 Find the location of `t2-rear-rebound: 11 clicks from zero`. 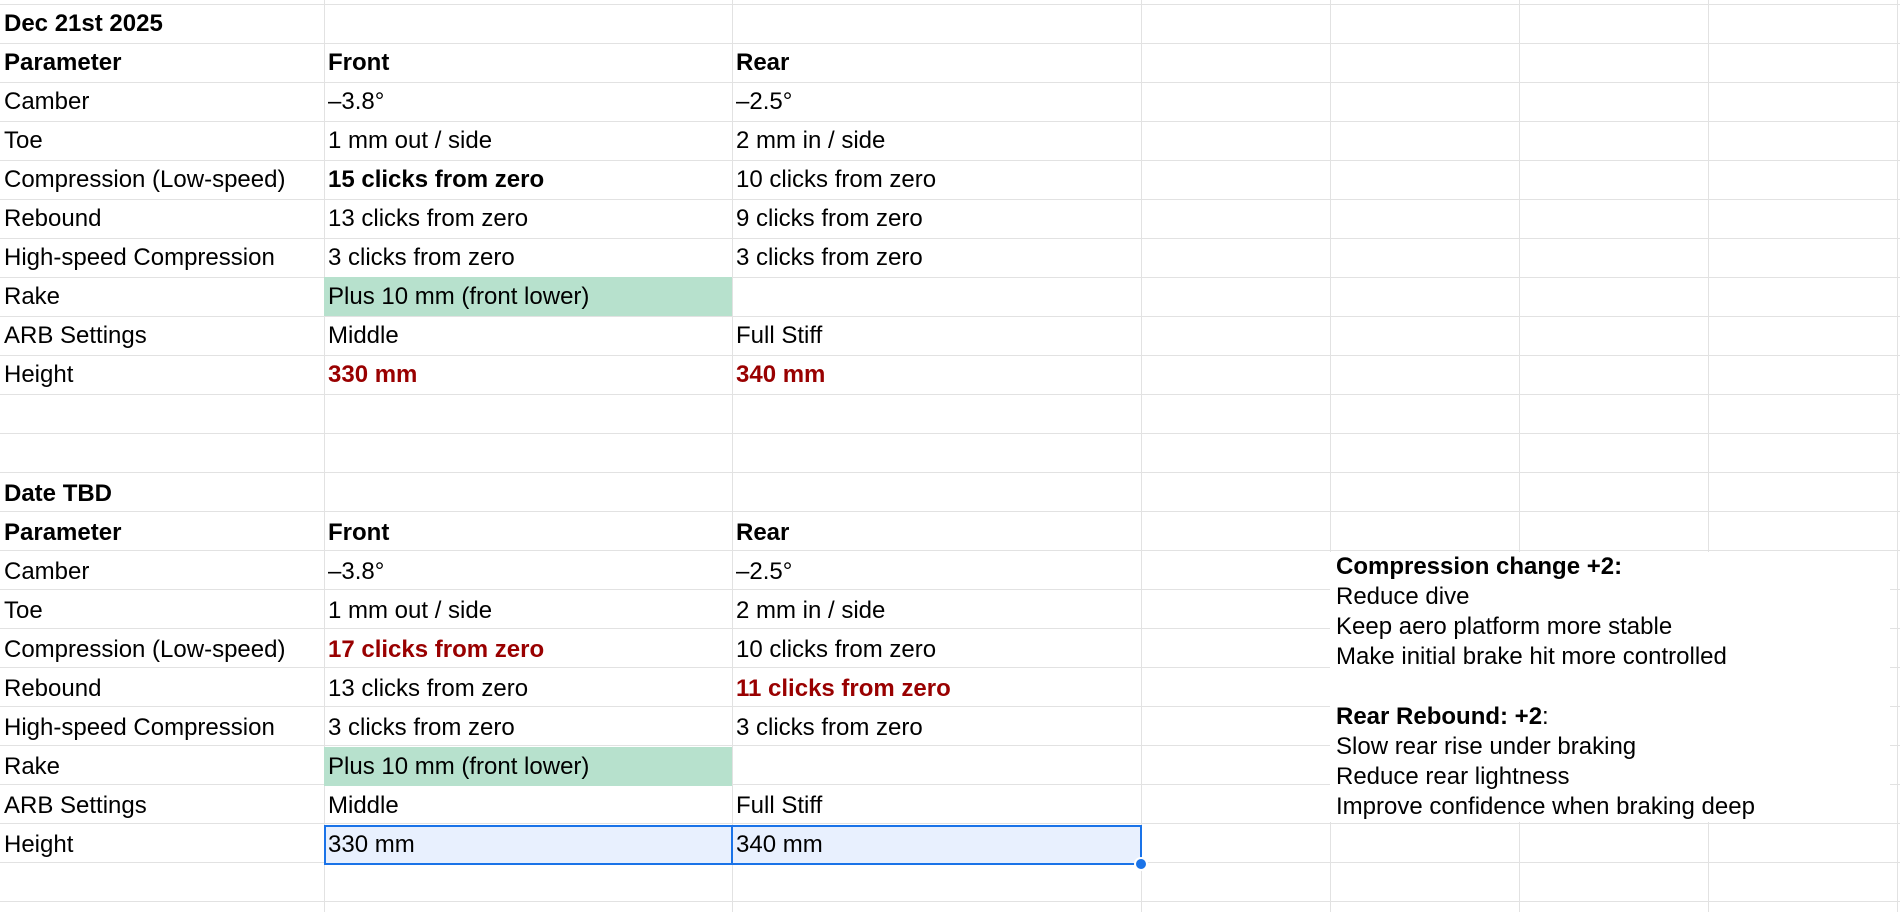

t2-rear-rebound: 11 clicks from zero is located at coordinates (936, 688).